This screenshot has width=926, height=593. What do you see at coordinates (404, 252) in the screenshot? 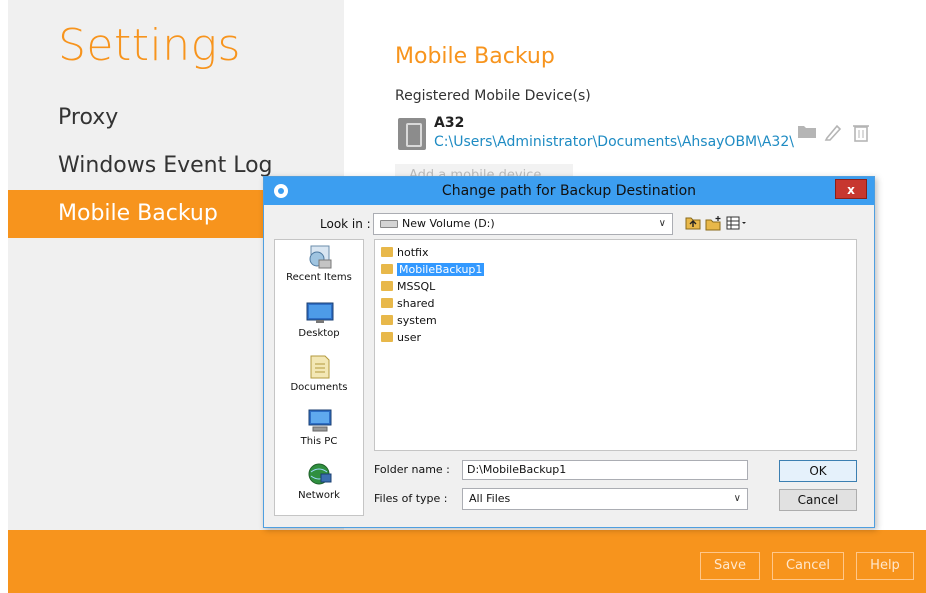
I see `list-item: hotfix` at bounding box center [404, 252].